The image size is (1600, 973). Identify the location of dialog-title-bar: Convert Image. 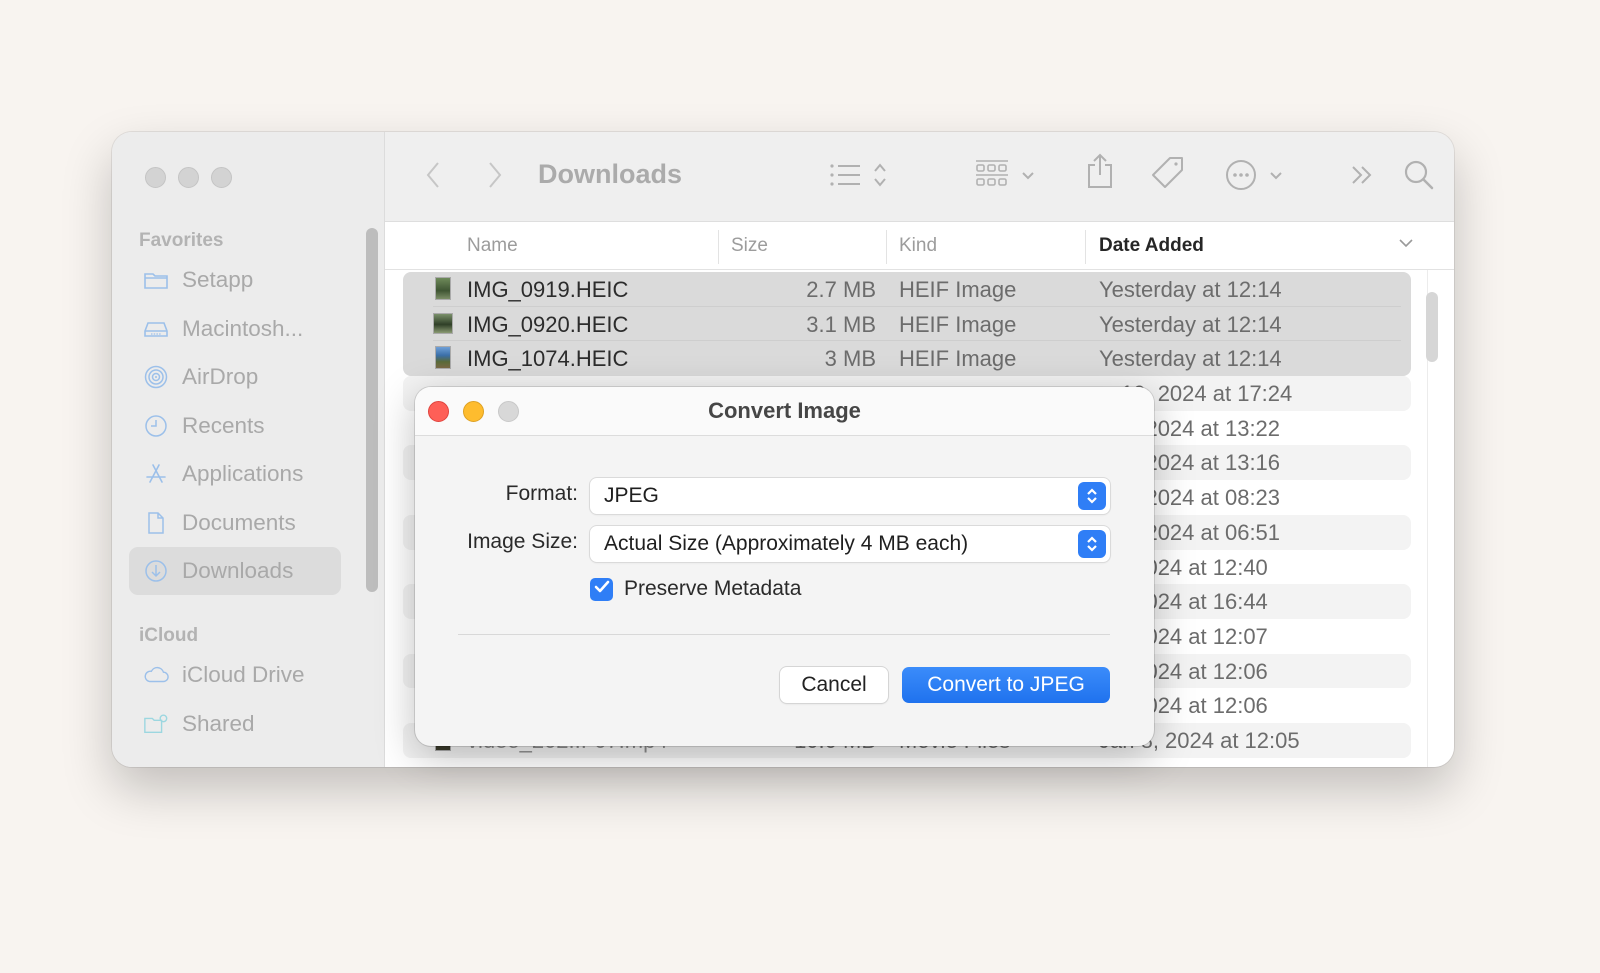
(784, 411).